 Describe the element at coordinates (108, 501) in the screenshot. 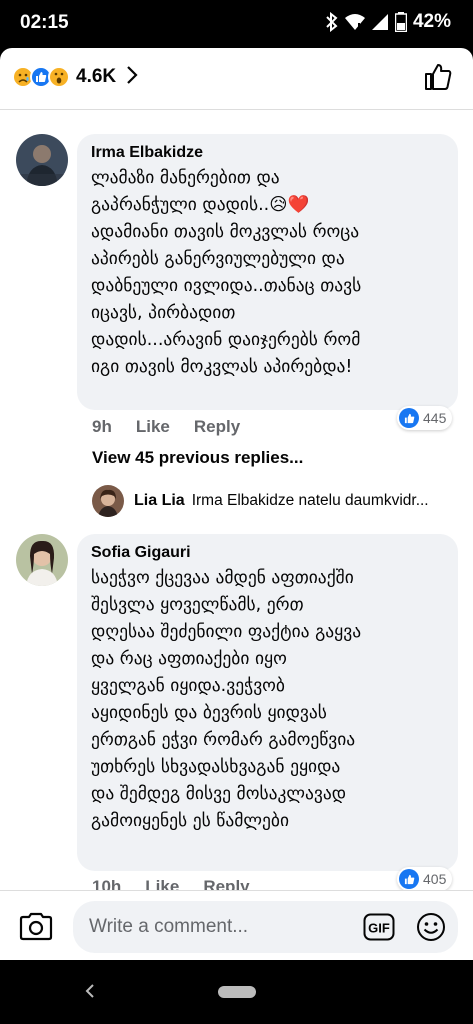

I see `reply-avatar` at that location.